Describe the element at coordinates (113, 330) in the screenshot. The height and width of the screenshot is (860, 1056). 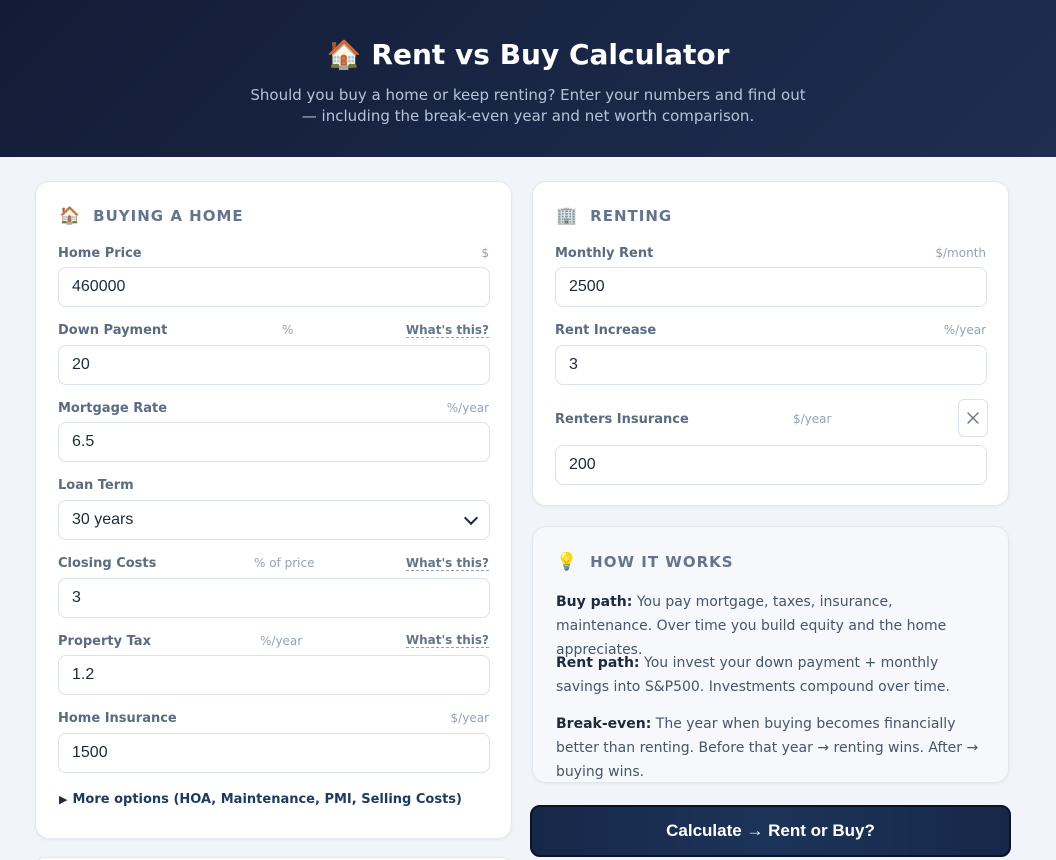
I see `down-payment-label: Down Payment` at that location.